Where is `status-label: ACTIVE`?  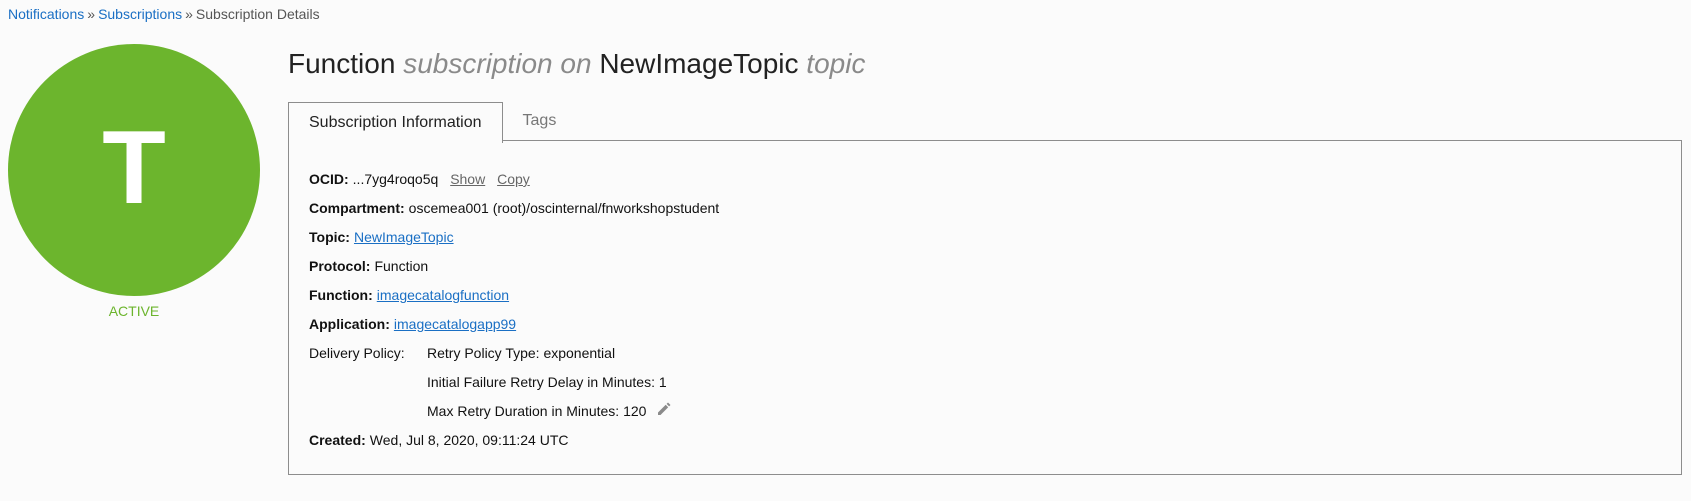 status-label: ACTIVE is located at coordinates (134, 311).